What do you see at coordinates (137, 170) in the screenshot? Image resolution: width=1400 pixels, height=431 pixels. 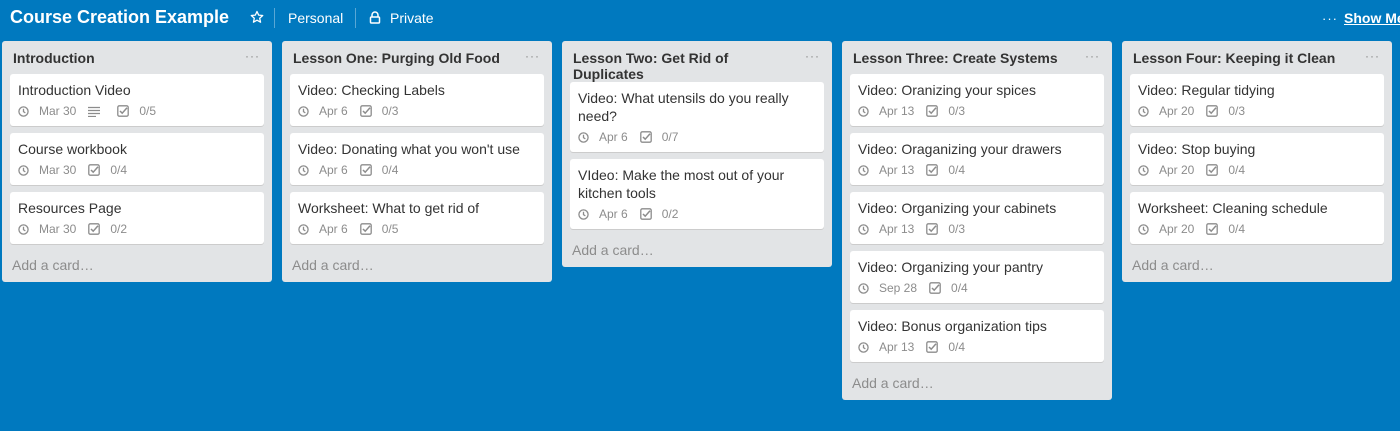 I see `card-badges: Mar 30 0/4` at bounding box center [137, 170].